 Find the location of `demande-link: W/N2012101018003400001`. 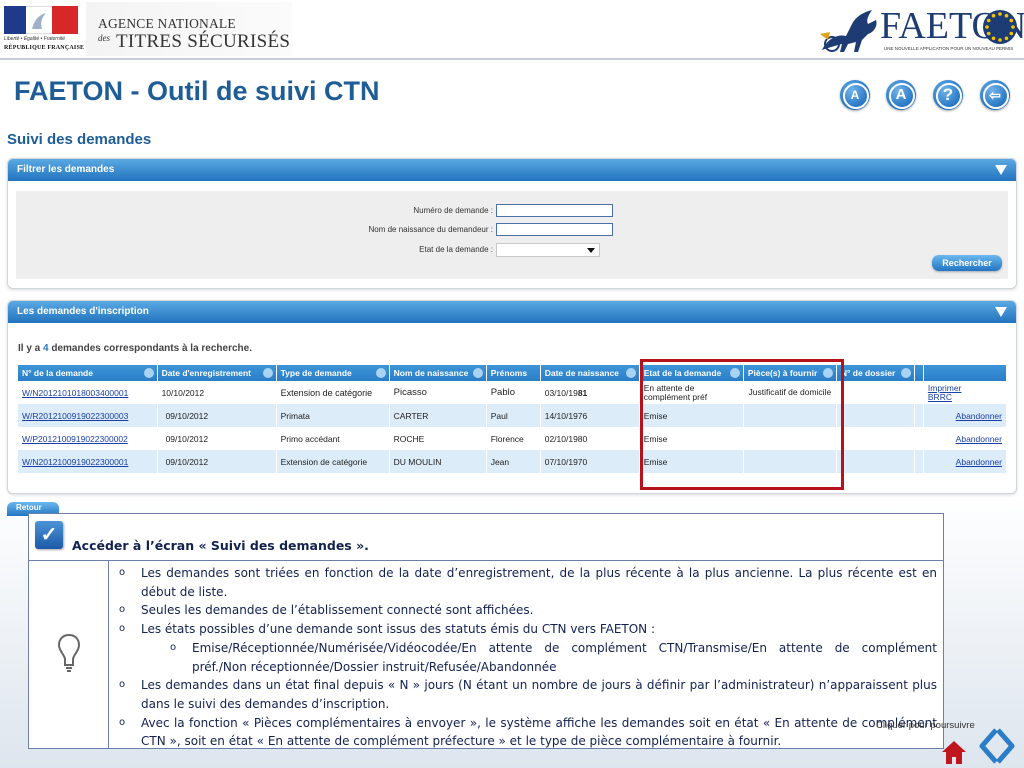

demande-link: W/N2012101018003400001 is located at coordinates (75, 393).